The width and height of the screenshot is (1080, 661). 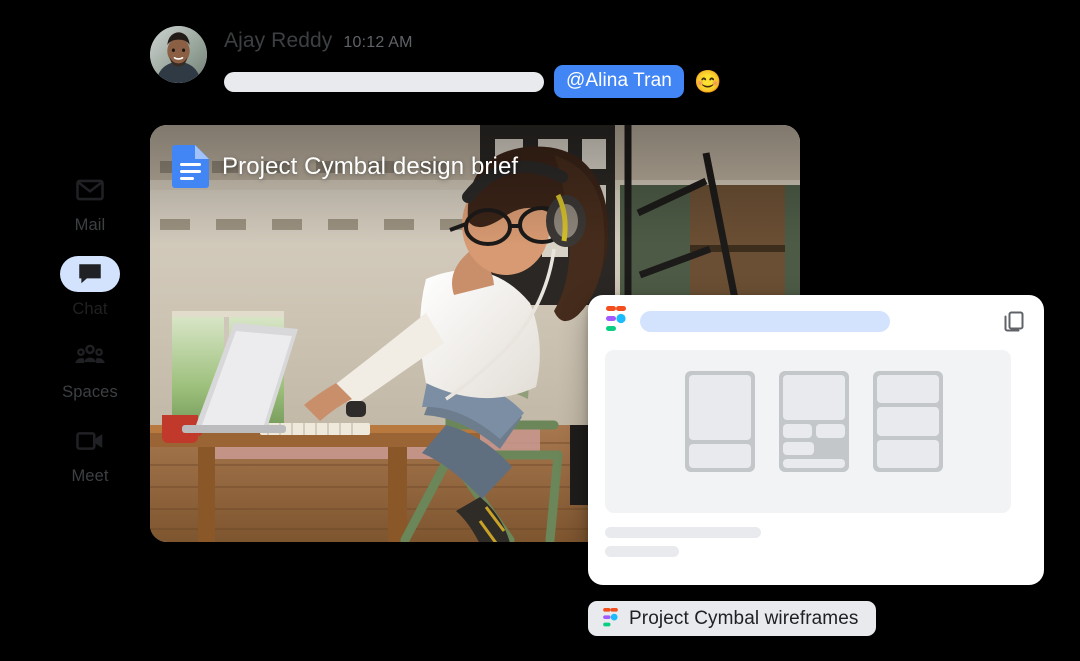 I want to click on user-avatar-photo, so click(x=178, y=54).